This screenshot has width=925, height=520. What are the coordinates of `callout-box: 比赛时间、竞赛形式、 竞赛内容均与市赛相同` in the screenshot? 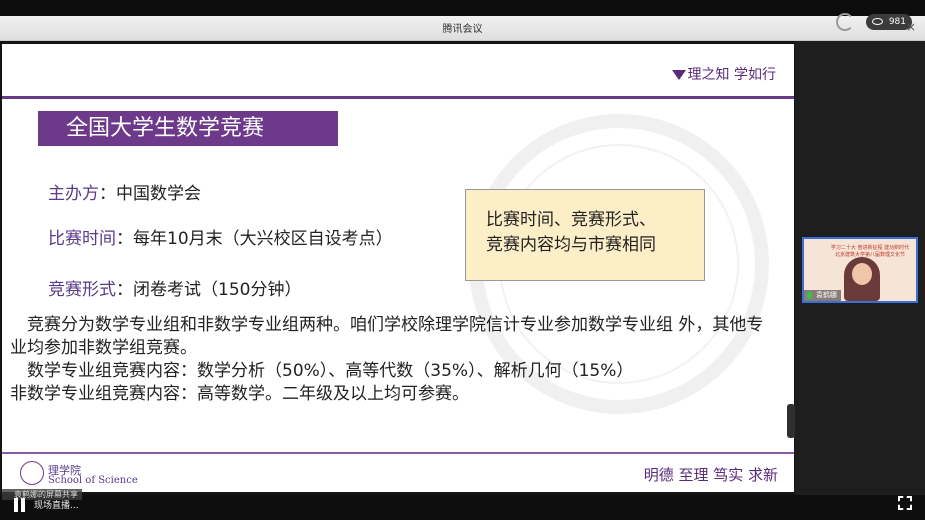 It's located at (585, 235).